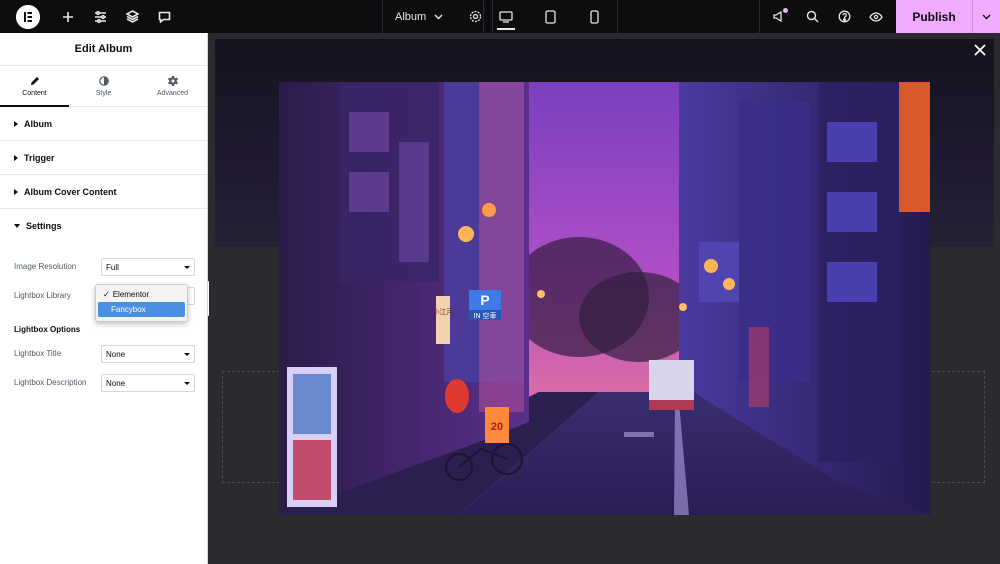 The image size is (1000, 564). I want to click on checkmark-icon: ✓, so click(106, 294).